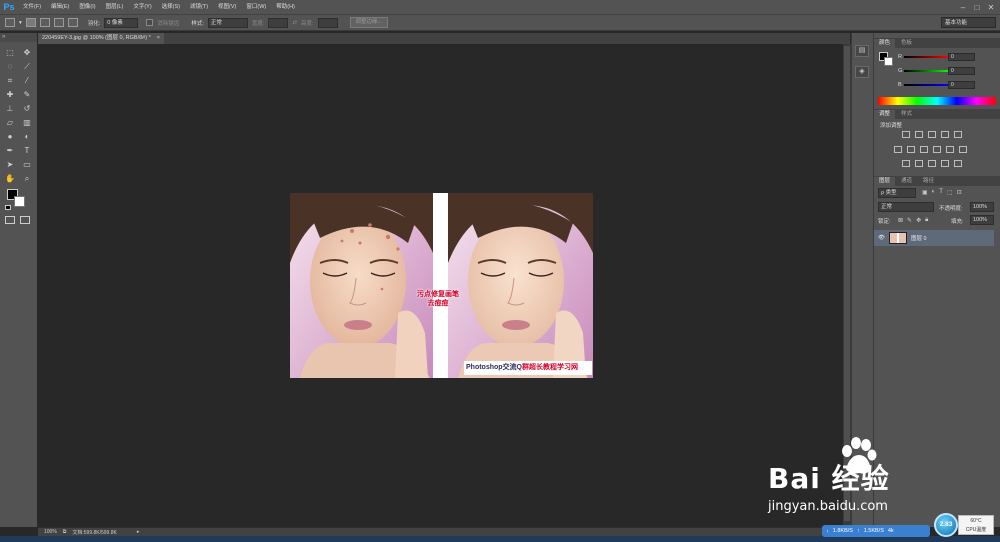 The width and height of the screenshot is (1000, 542). I want to click on color-balance-icon, so click(911, 149).